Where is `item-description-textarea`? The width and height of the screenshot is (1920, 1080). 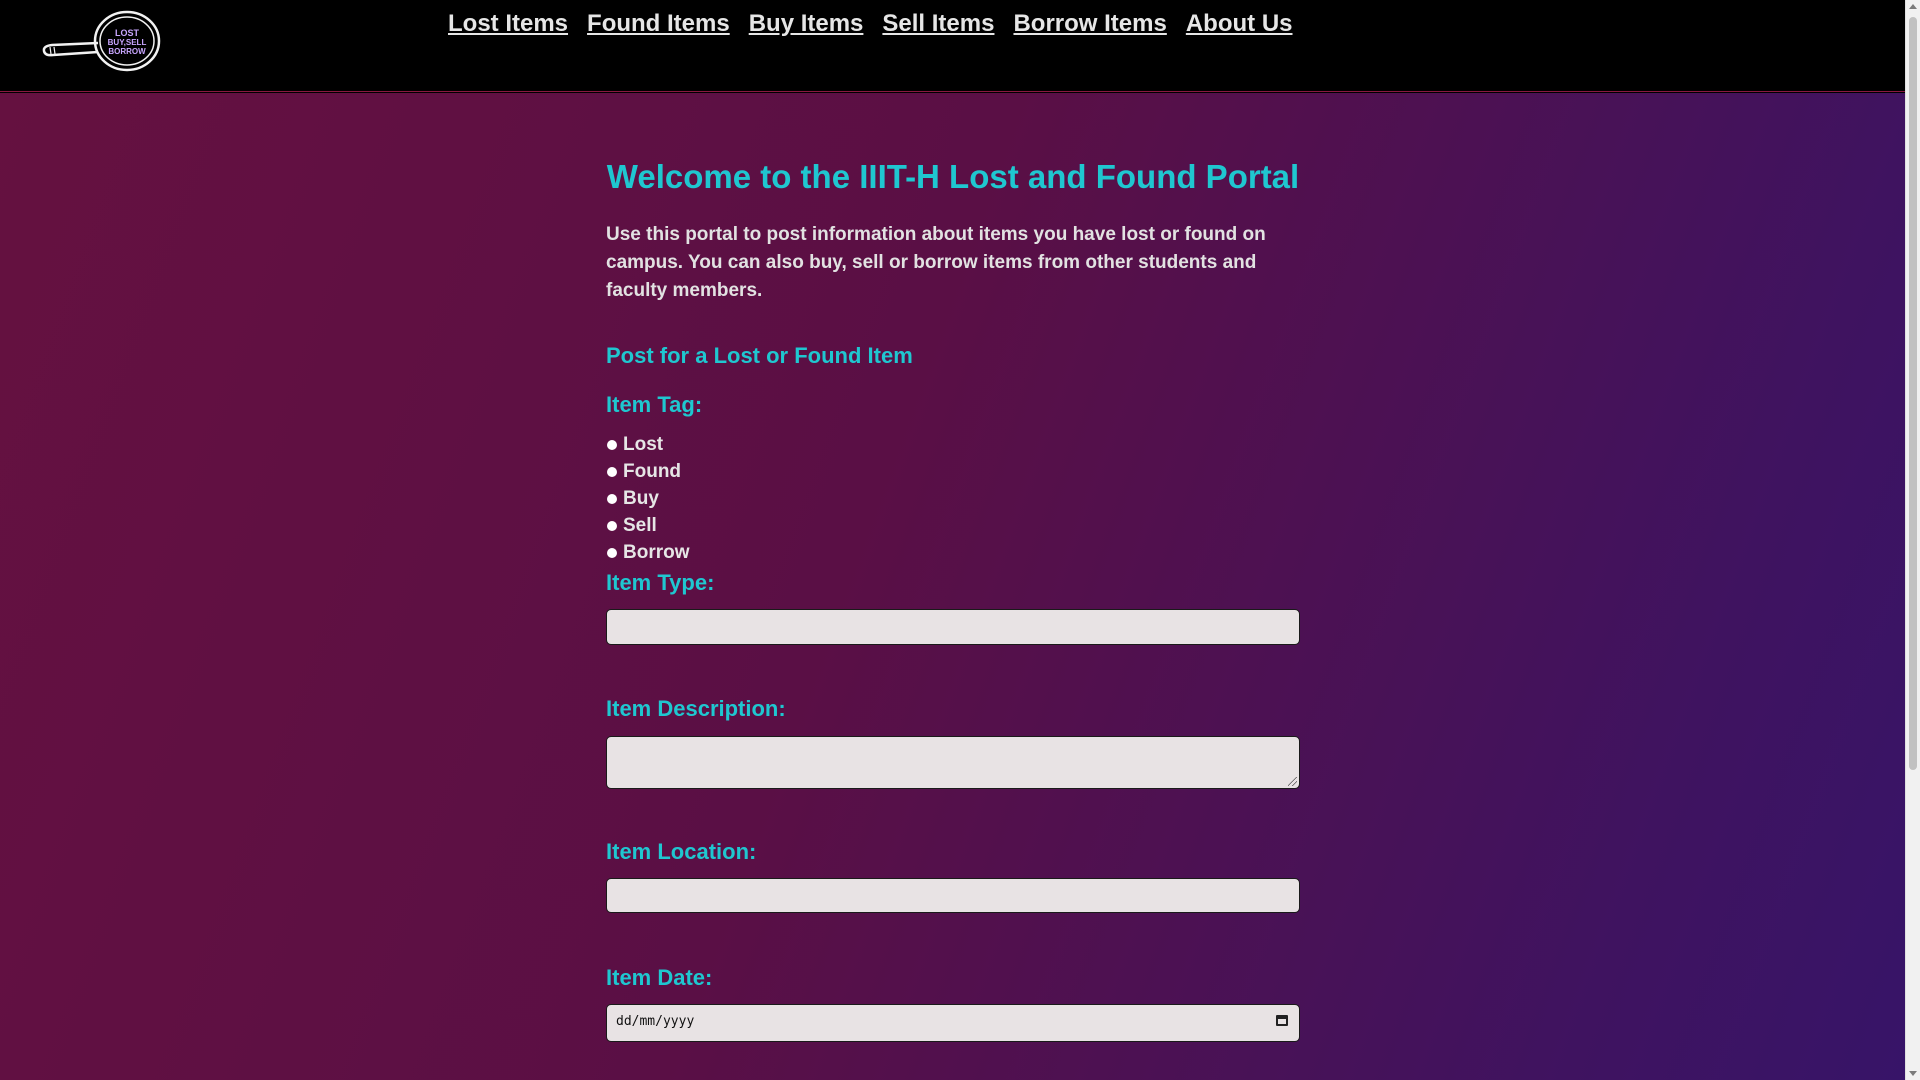 item-description-textarea is located at coordinates (953, 762).